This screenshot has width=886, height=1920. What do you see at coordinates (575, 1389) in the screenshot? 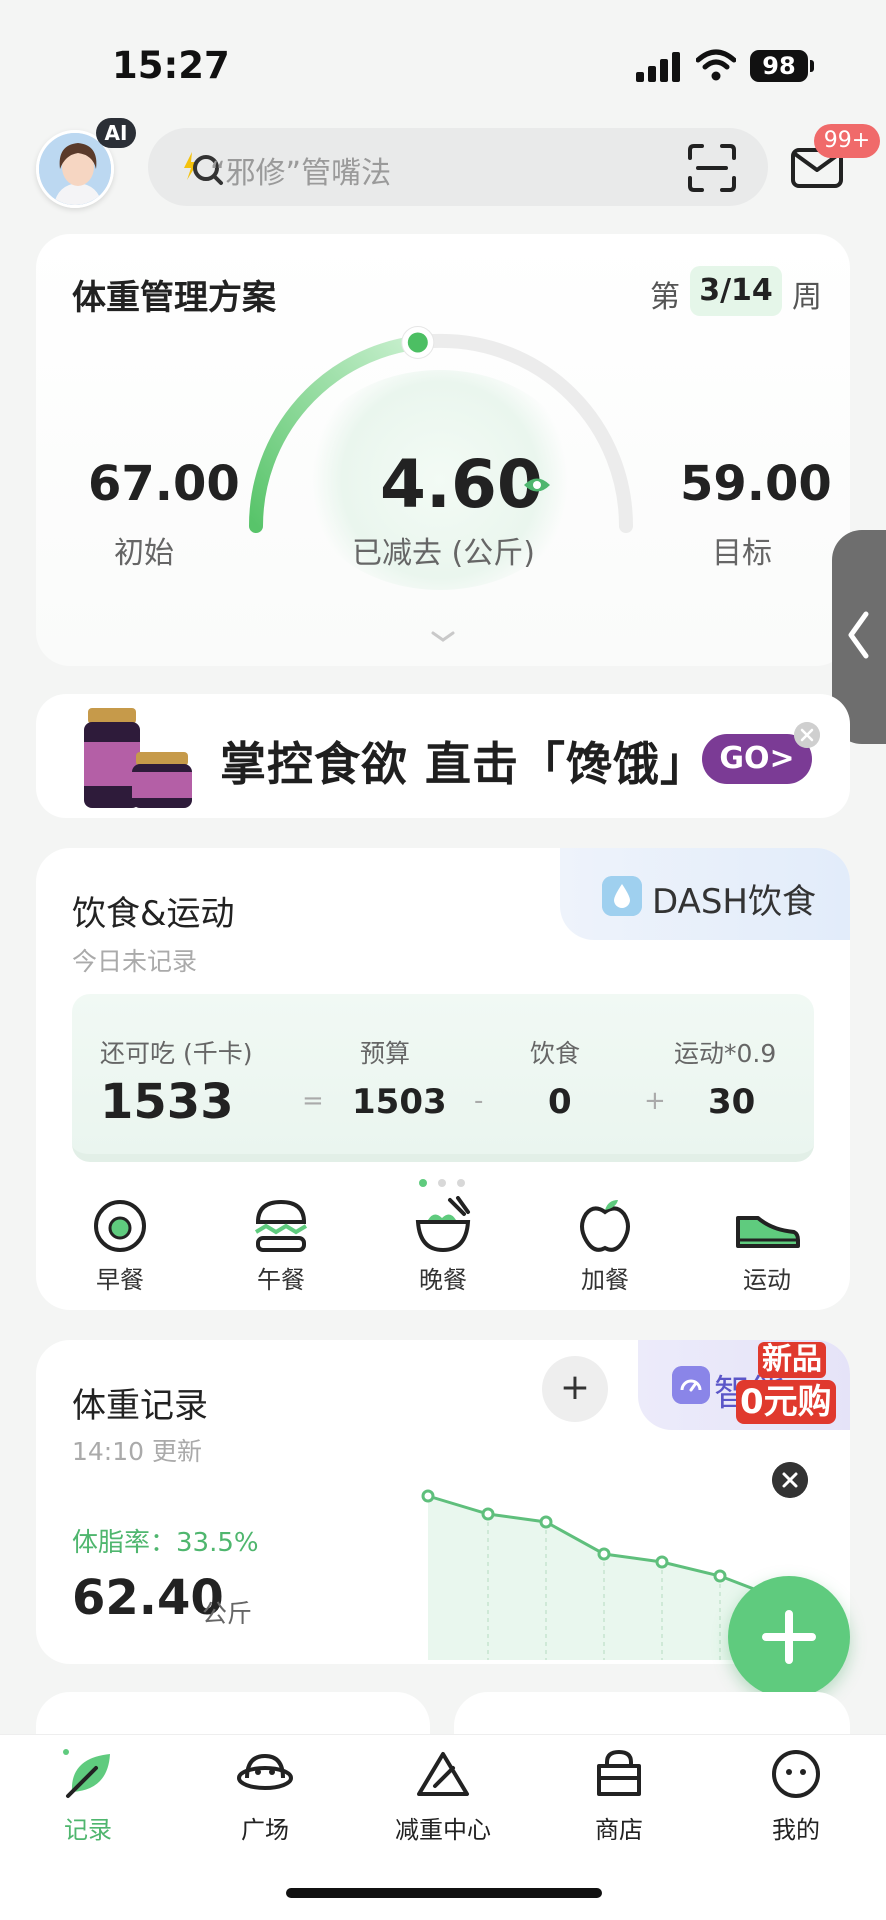
I see `add-weight-button: +` at bounding box center [575, 1389].